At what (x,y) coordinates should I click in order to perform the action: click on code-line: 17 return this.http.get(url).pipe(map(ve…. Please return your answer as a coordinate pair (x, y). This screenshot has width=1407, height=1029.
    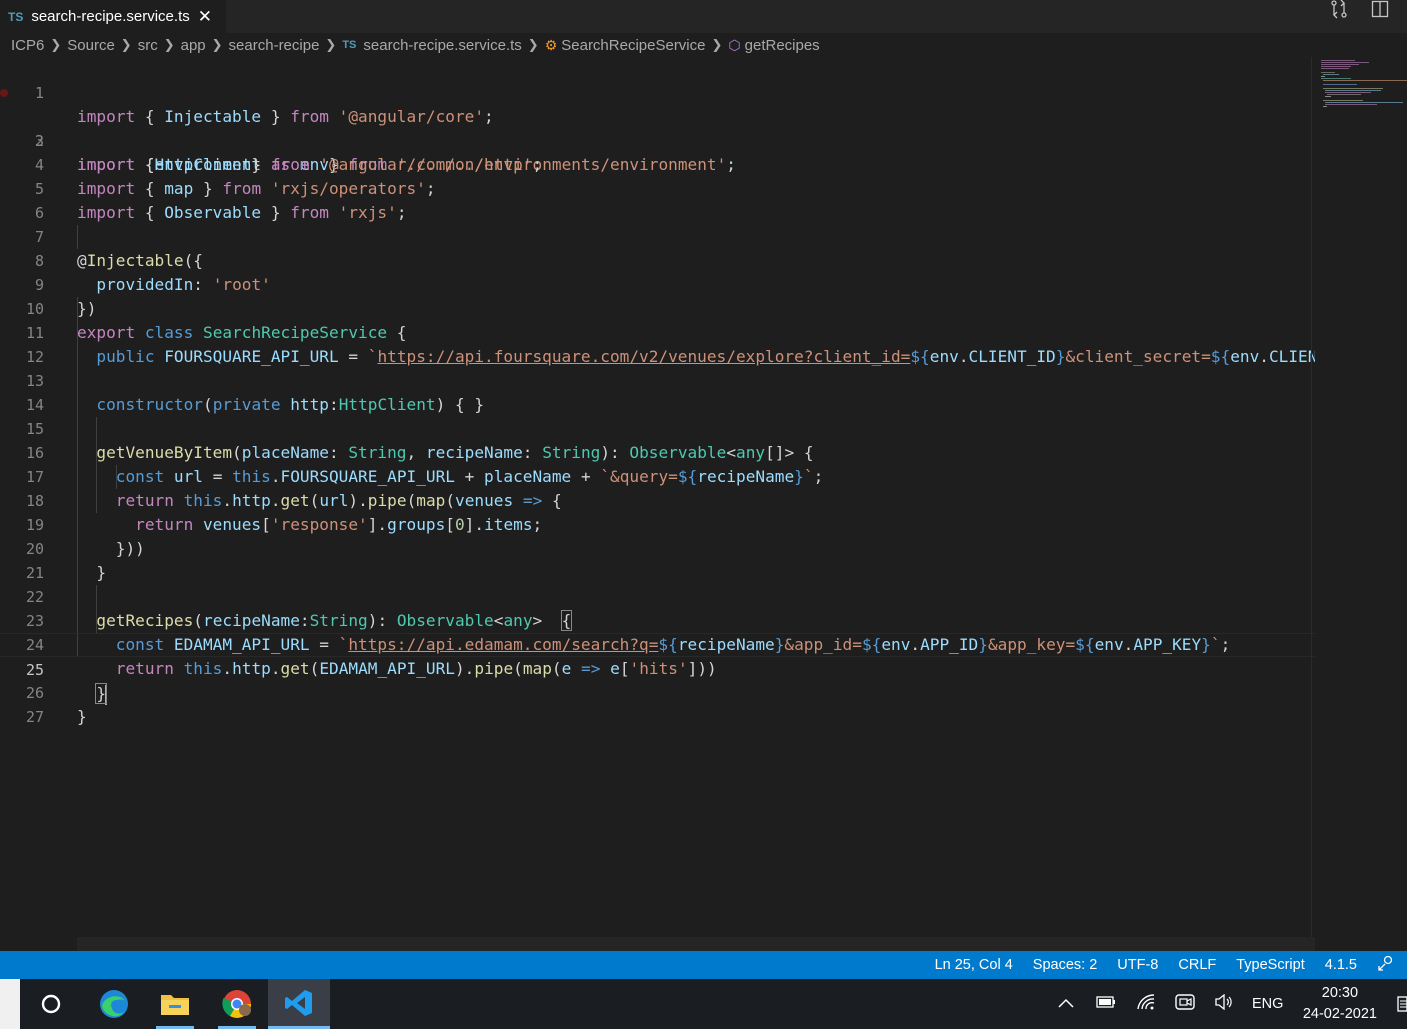
    Looking at the image, I should click on (657, 475).